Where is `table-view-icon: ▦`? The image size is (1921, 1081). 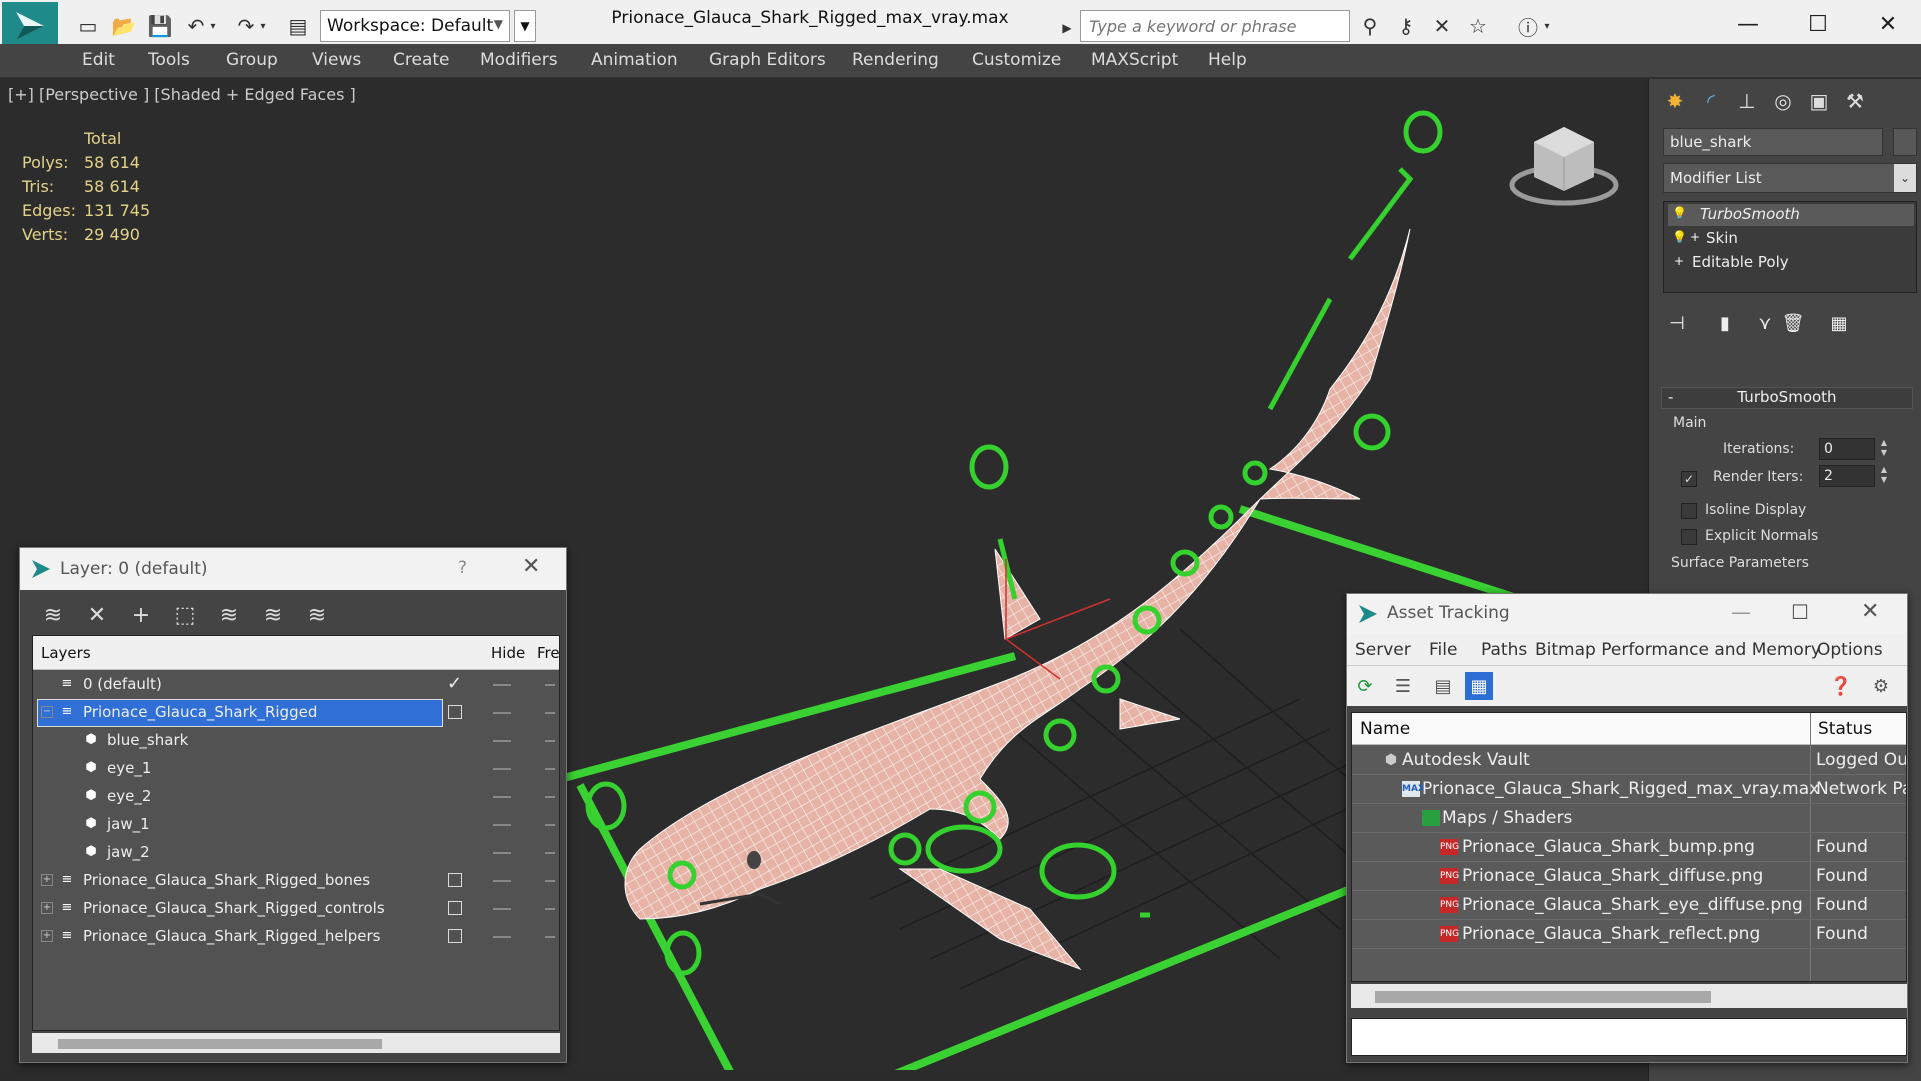 table-view-icon: ▦ is located at coordinates (1479, 686).